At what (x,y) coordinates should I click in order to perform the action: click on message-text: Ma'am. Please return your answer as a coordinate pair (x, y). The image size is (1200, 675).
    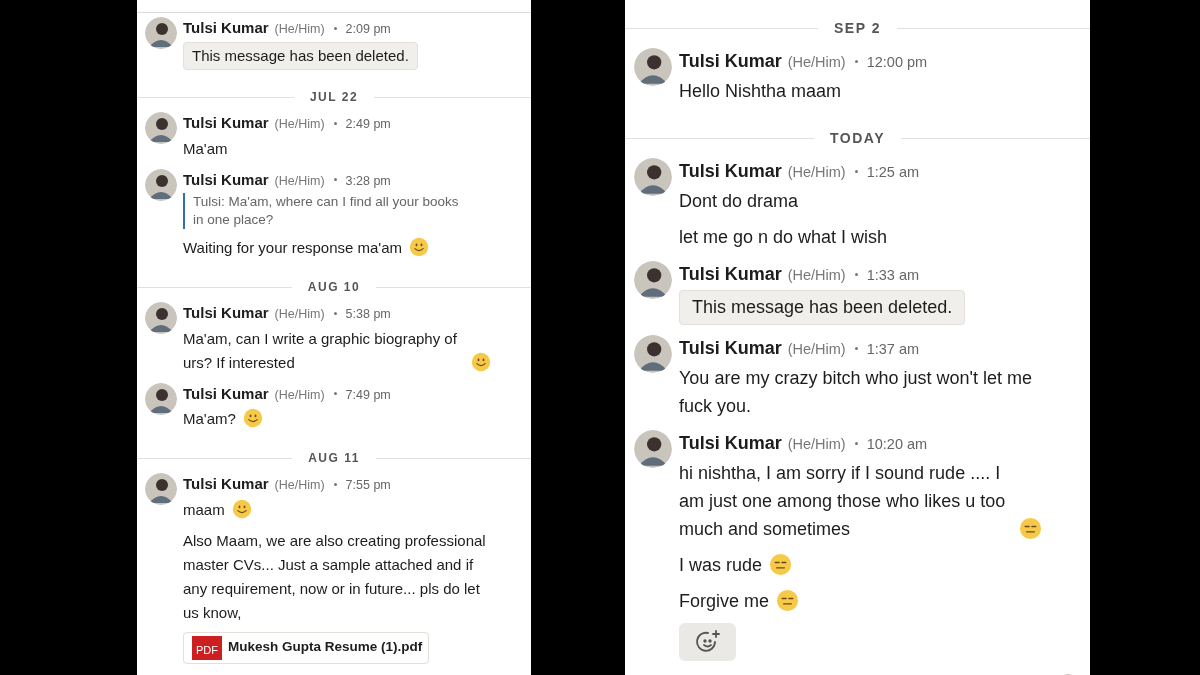
    Looking at the image, I should click on (205, 148).